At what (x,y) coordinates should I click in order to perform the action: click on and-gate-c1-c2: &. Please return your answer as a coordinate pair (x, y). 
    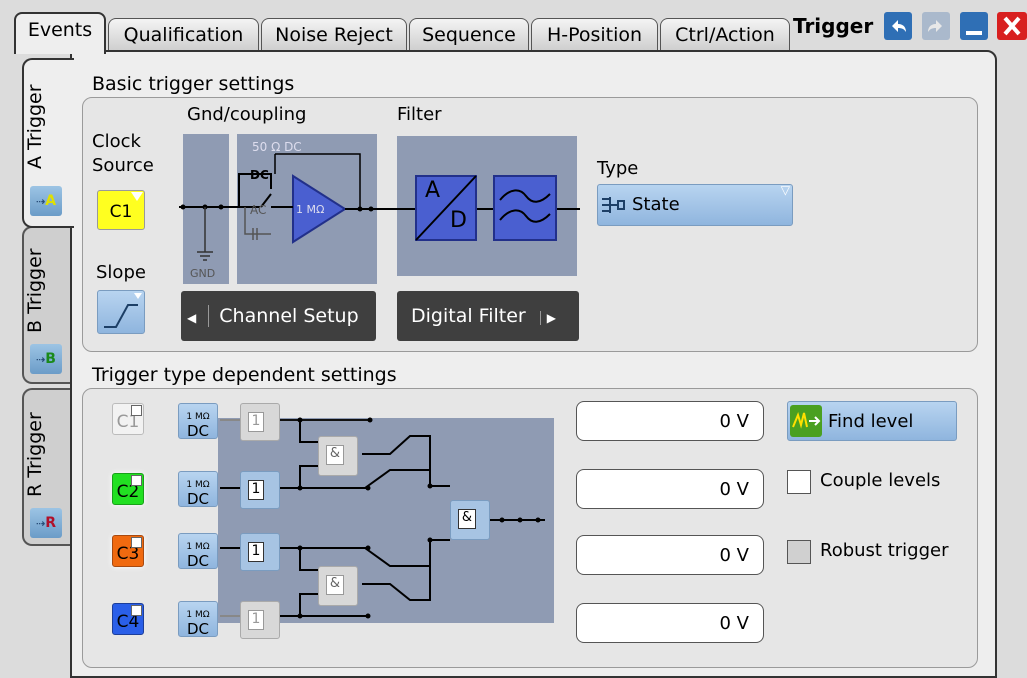
    Looking at the image, I should click on (338, 456).